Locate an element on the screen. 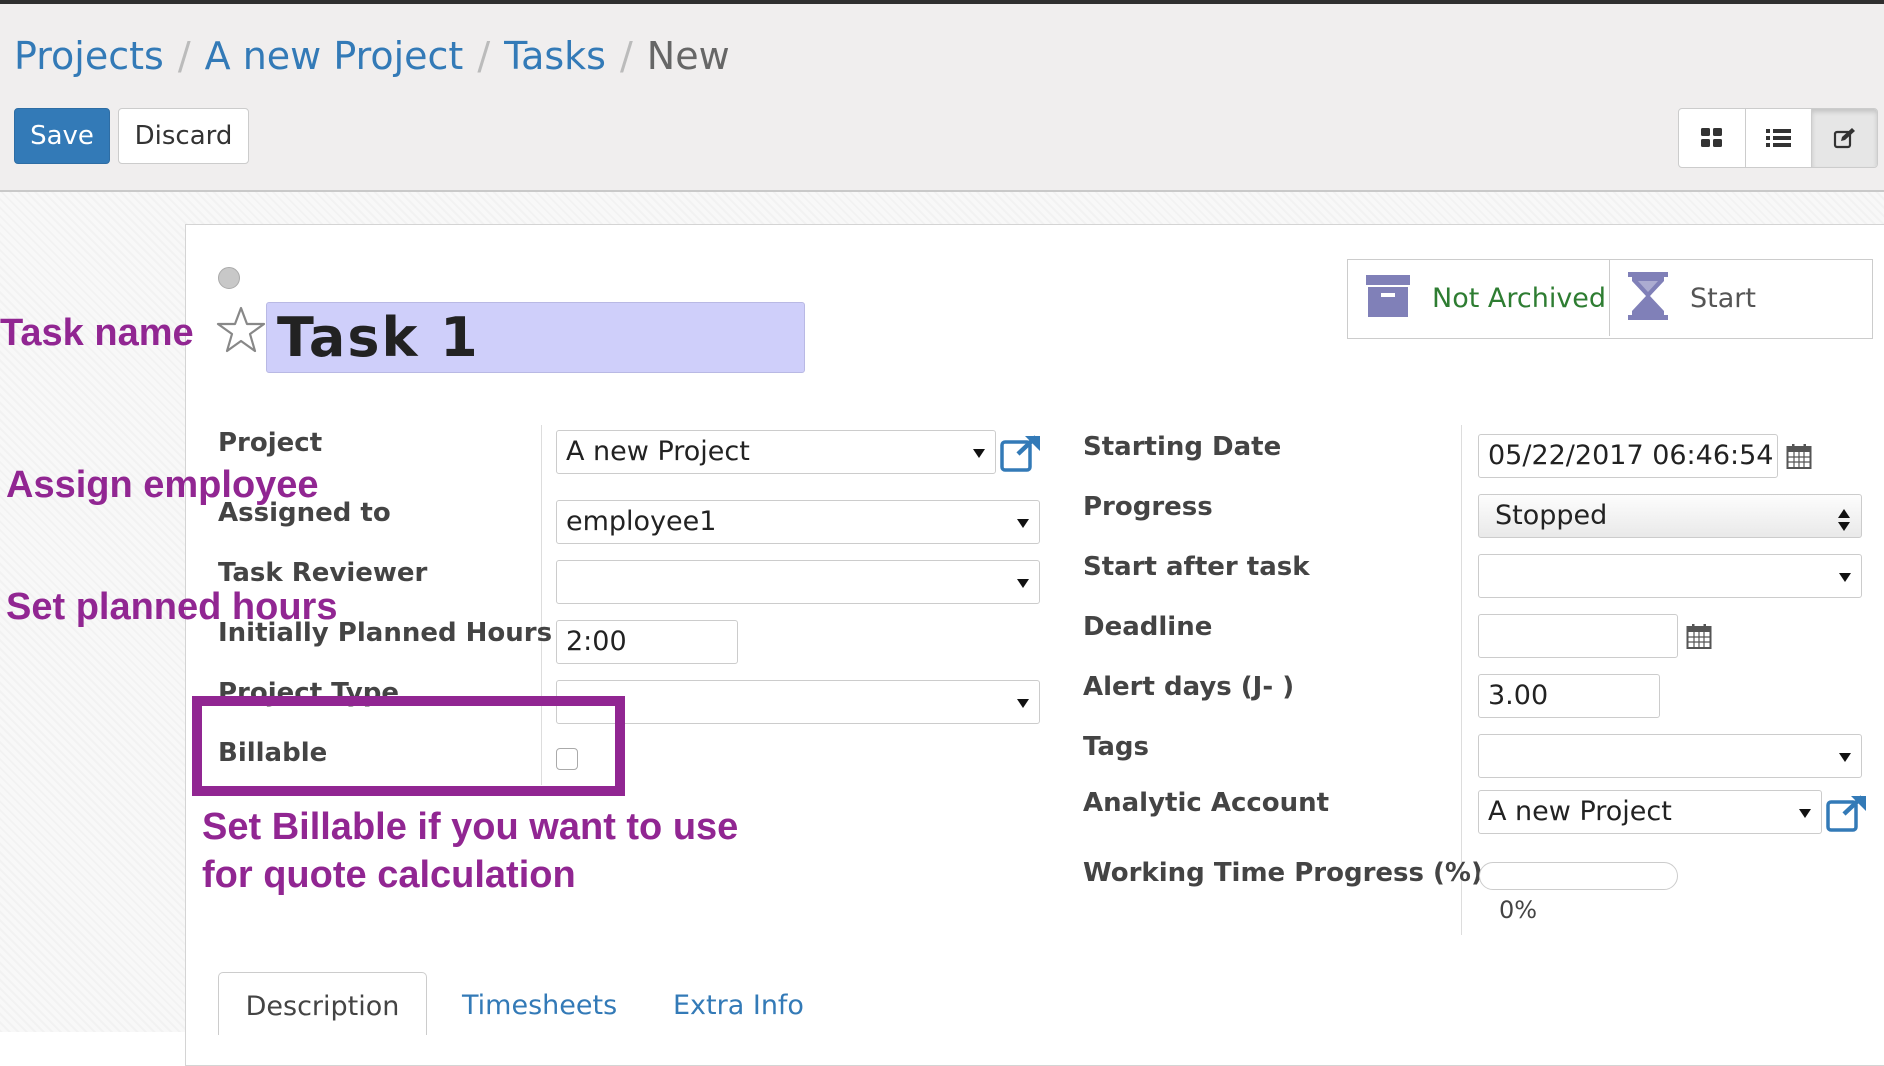  list-view-icon is located at coordinates (1778, 138).